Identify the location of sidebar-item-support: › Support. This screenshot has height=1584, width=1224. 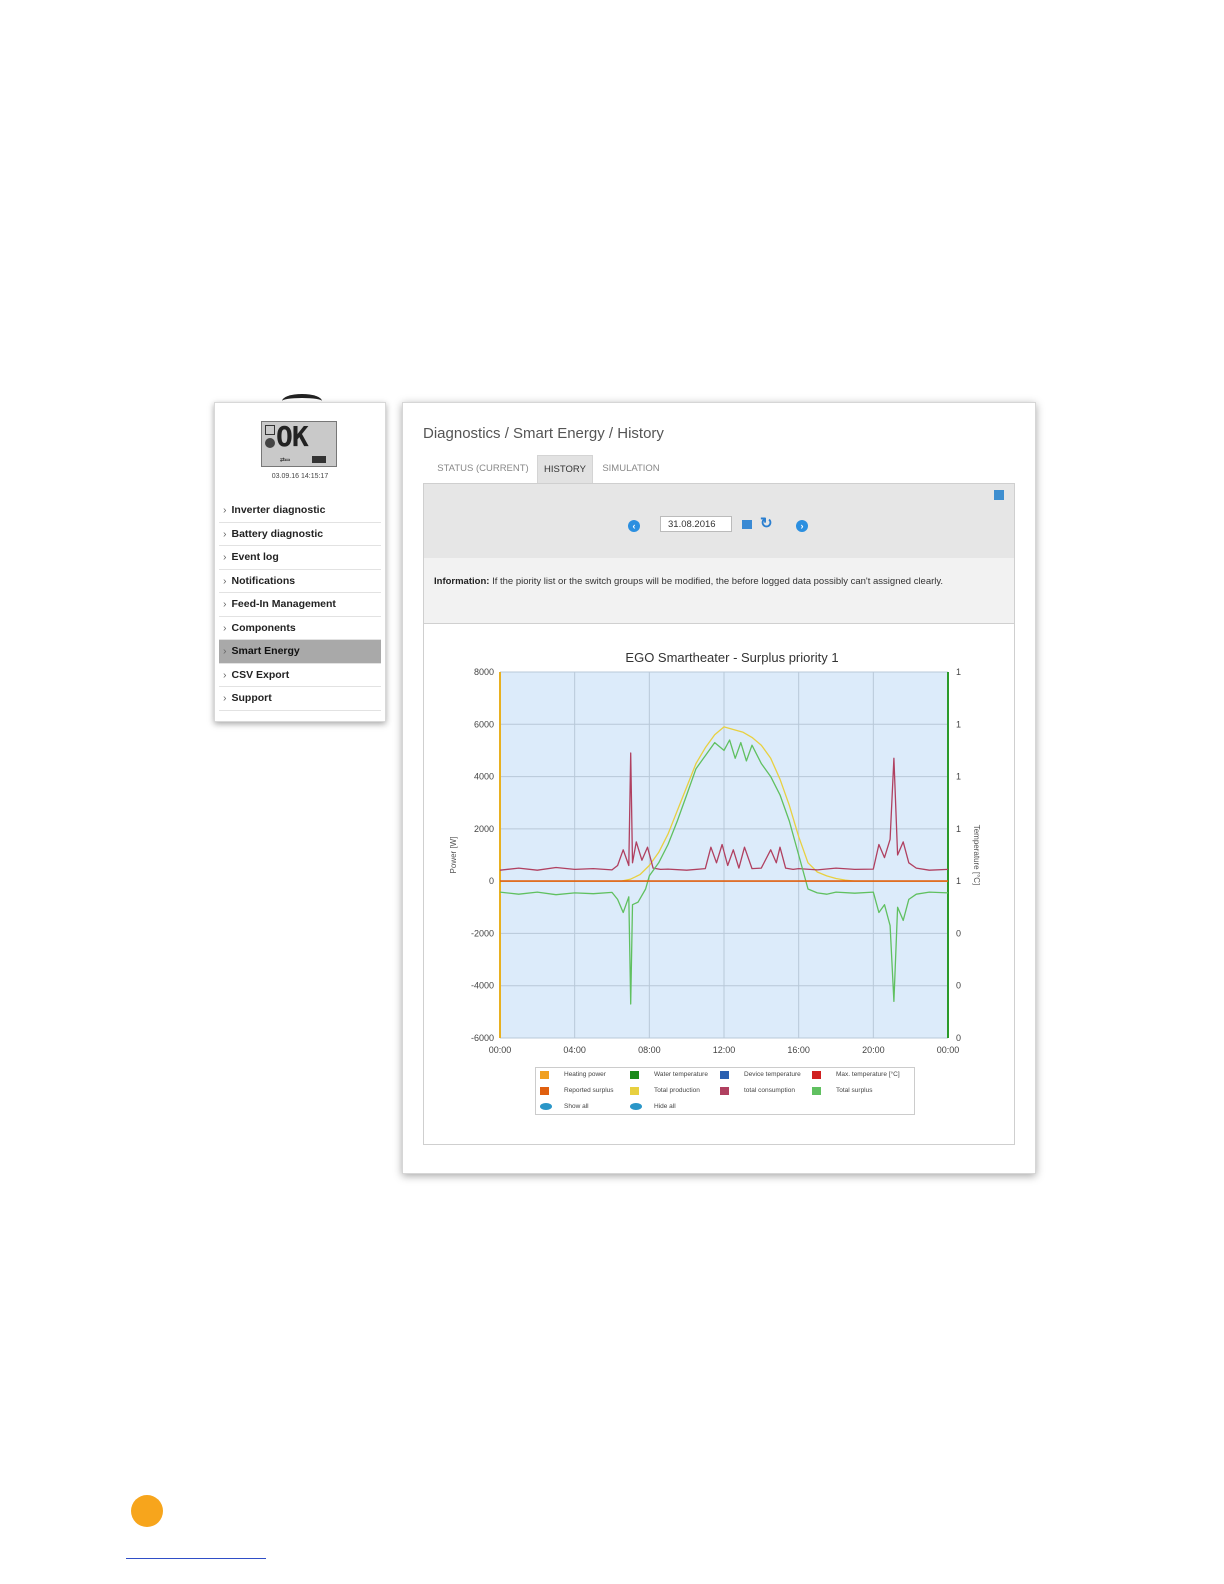
(300, 699).